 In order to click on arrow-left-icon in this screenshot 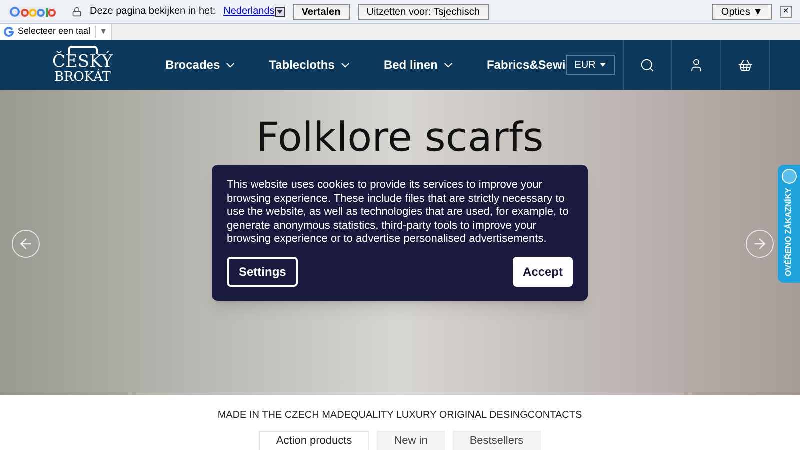, I will do `click(26, 244)`.